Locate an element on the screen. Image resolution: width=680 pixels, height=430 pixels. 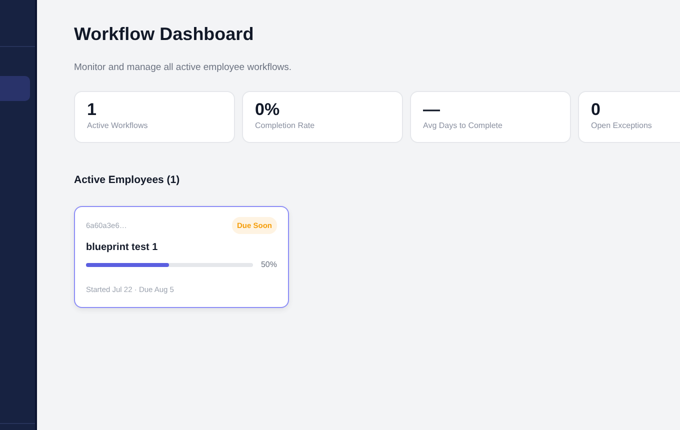
page-title: Workflow Dashboard is located at coordinates (164, 35).